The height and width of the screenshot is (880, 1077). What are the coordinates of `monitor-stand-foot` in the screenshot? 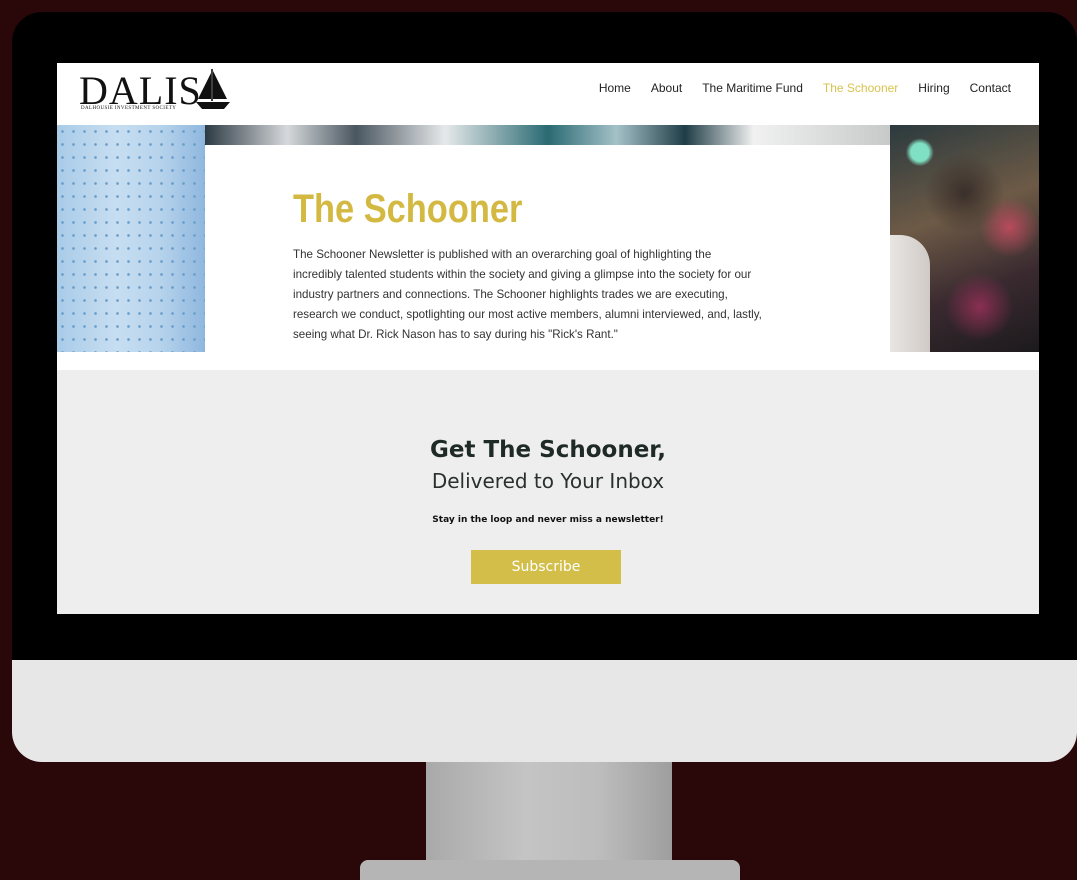 It's located at (550, 870).